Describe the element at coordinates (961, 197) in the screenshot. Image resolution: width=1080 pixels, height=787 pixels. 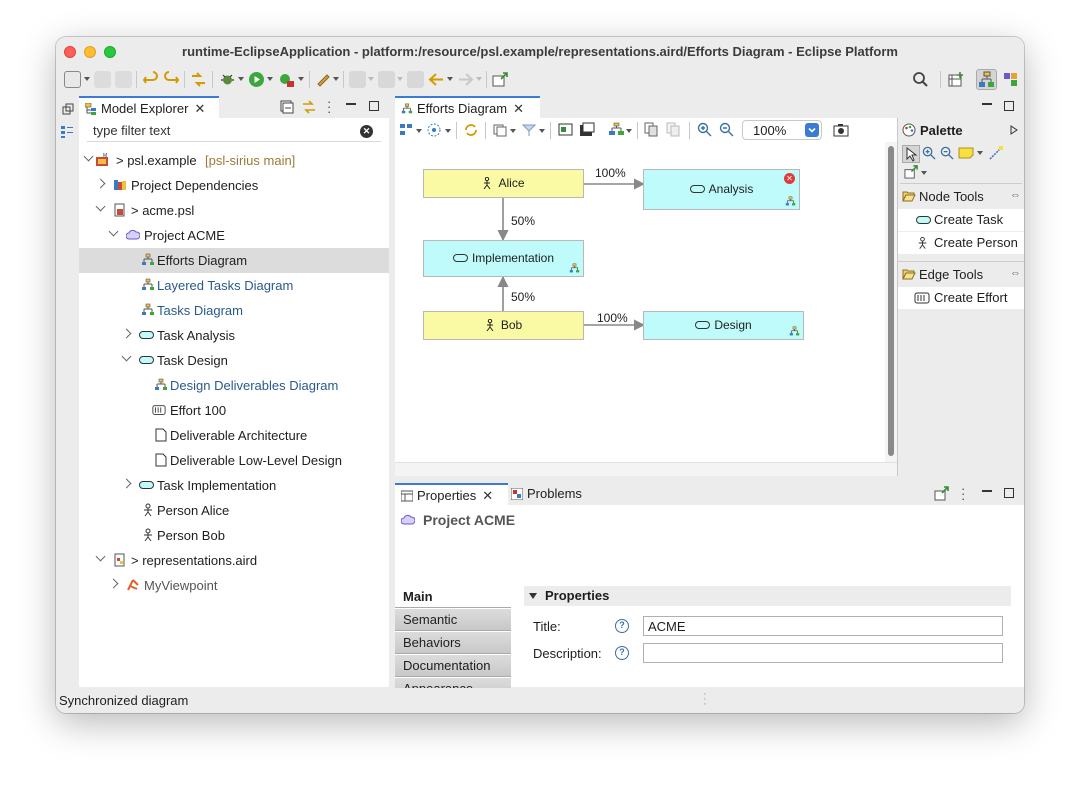
I see `node-tools-header: Node Tools ⇔` at that location.